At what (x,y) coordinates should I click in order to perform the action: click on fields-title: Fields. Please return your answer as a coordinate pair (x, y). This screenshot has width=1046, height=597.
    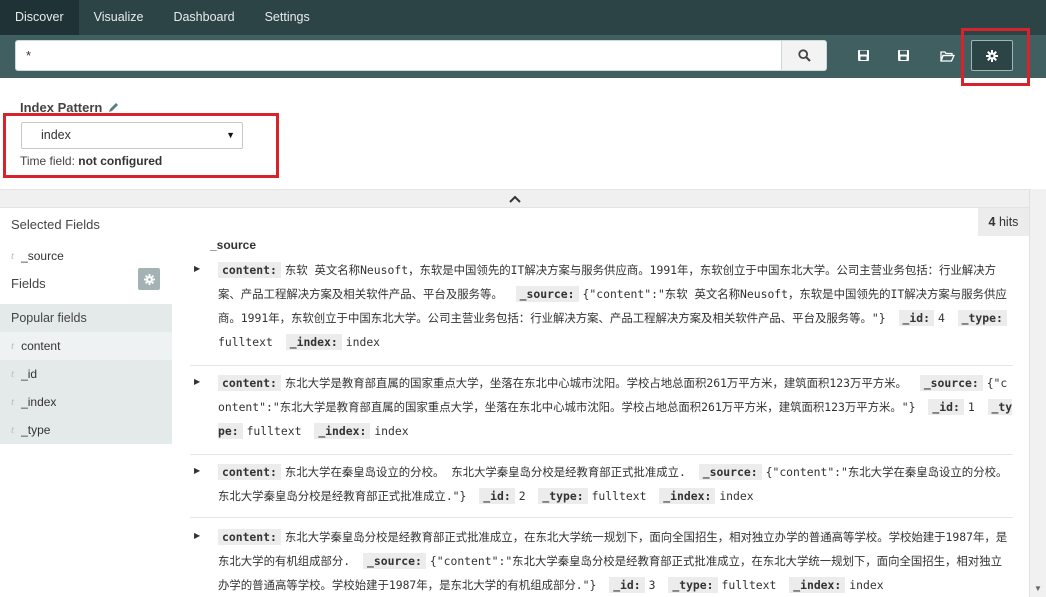
    Looking at the image, I should click on (28, 283).